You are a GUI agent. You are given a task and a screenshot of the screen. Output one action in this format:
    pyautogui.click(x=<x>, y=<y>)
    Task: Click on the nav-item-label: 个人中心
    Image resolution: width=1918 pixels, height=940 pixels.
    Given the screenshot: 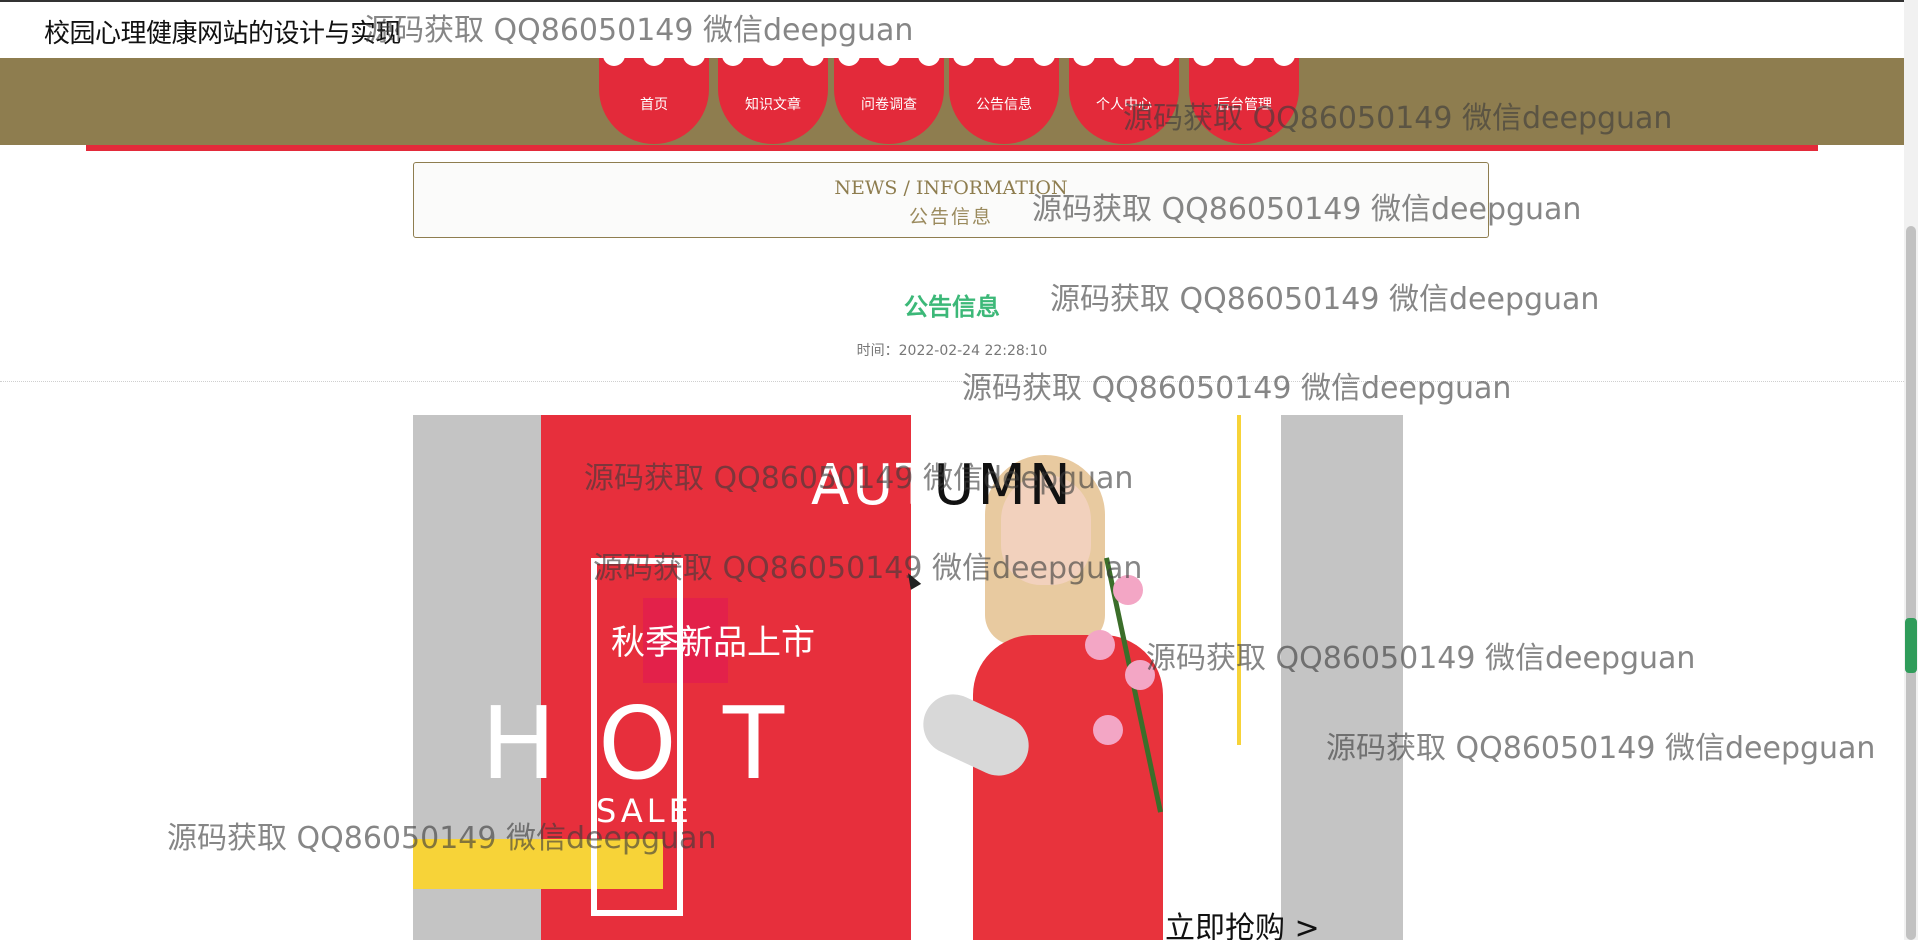 What is the action you would take?
    pyautogui.click(x=1124, y=105)
    